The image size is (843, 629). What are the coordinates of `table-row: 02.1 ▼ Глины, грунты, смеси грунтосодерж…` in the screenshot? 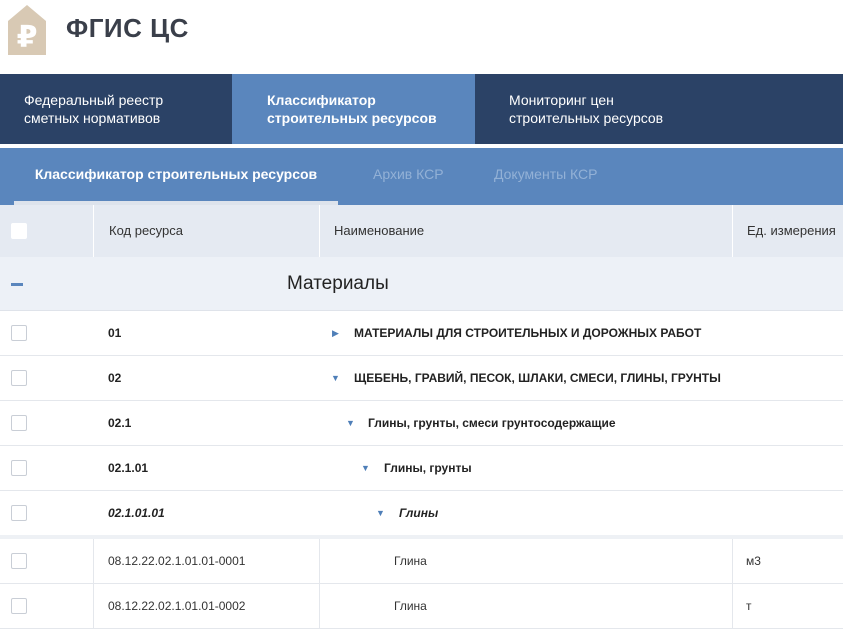 It's located at (421, 423).